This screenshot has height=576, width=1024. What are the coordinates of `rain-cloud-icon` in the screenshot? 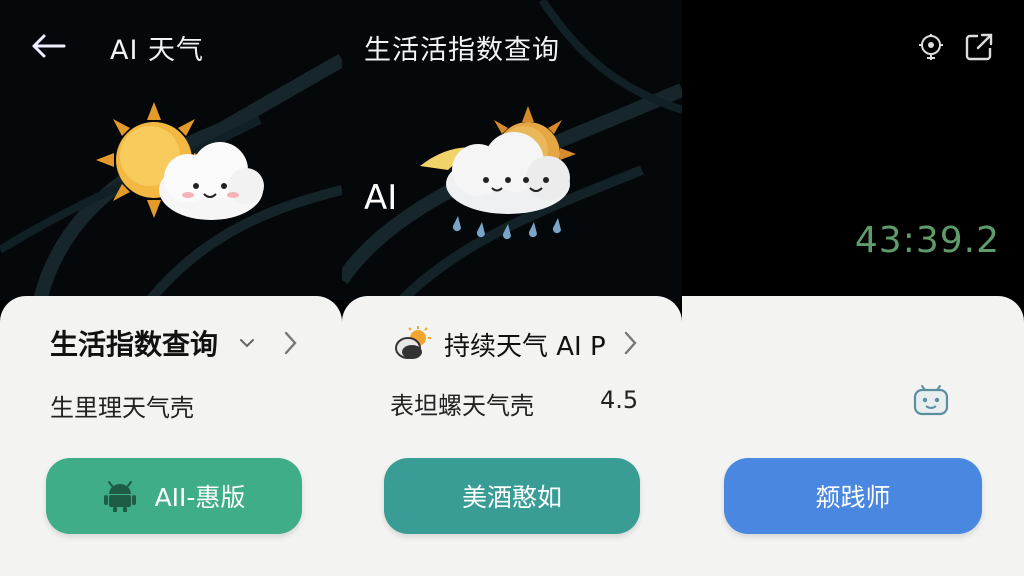 It's located at (498, 173).